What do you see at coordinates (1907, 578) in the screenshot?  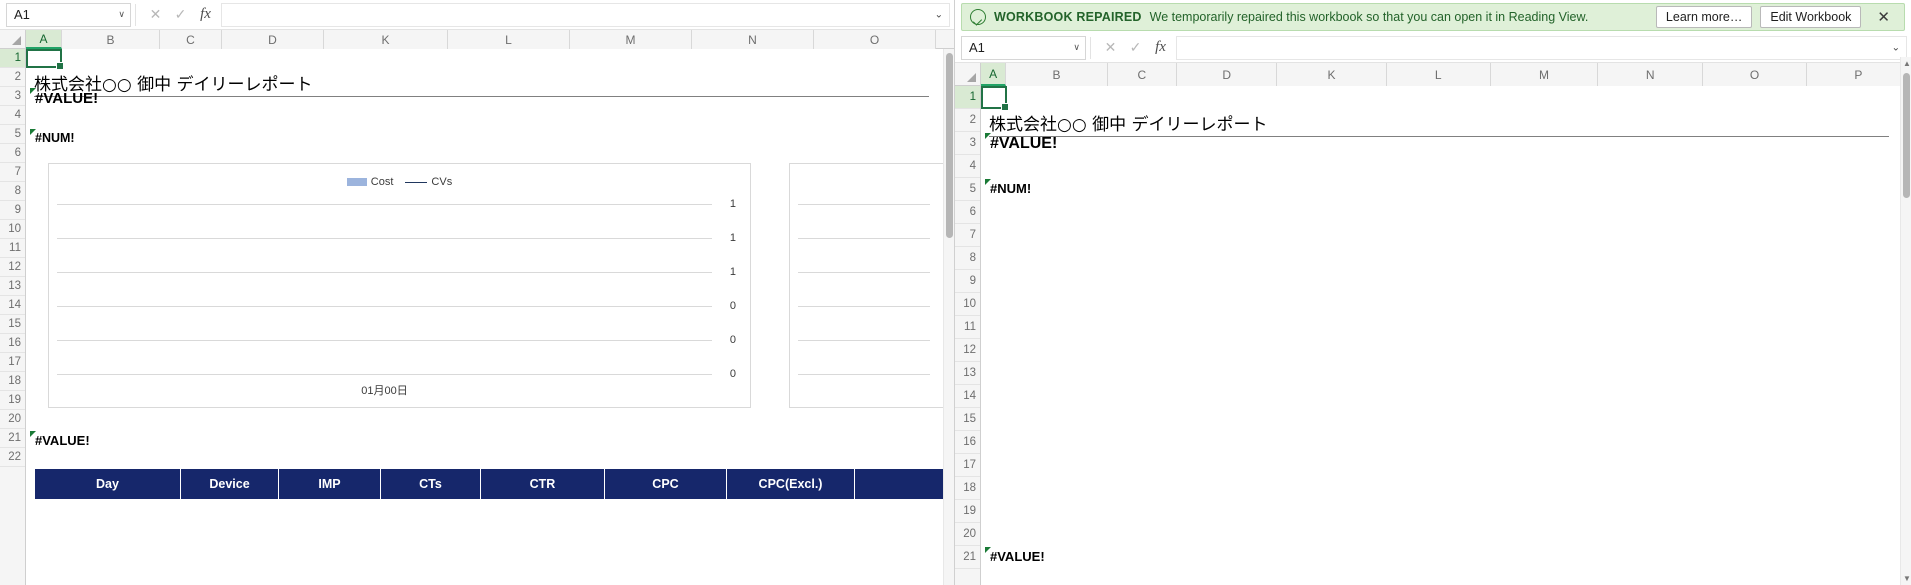 I see `scroll-down-icon: ▼` at bounding box center [1907, 578].